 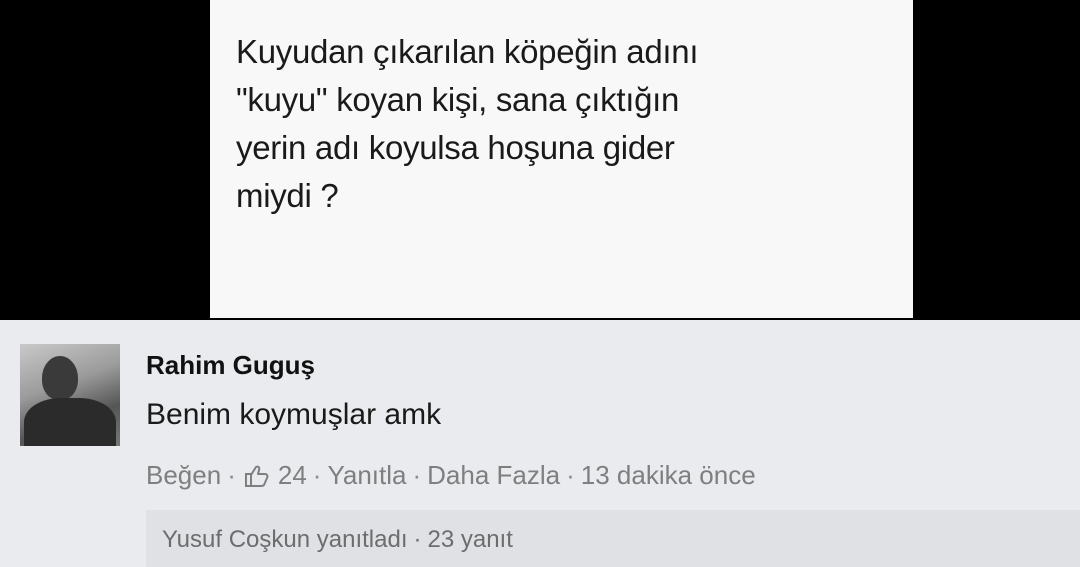 I want to click on like-link: Beğen, so click(x=183, y=475).